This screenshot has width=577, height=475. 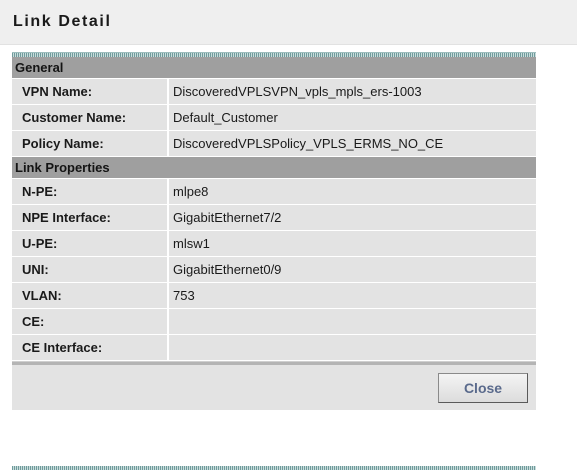 What do you see at coordinates (352, 191) in the screenshot?
I see `field-value: mlpe8` at bounding box center [352, 191].